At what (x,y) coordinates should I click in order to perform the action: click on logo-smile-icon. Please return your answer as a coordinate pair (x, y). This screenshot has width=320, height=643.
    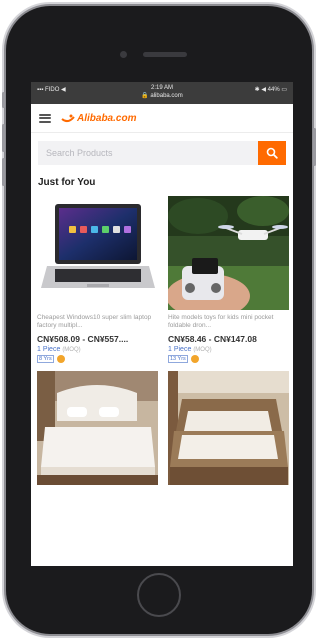
    Looking at the image, I should click on (68, 118).